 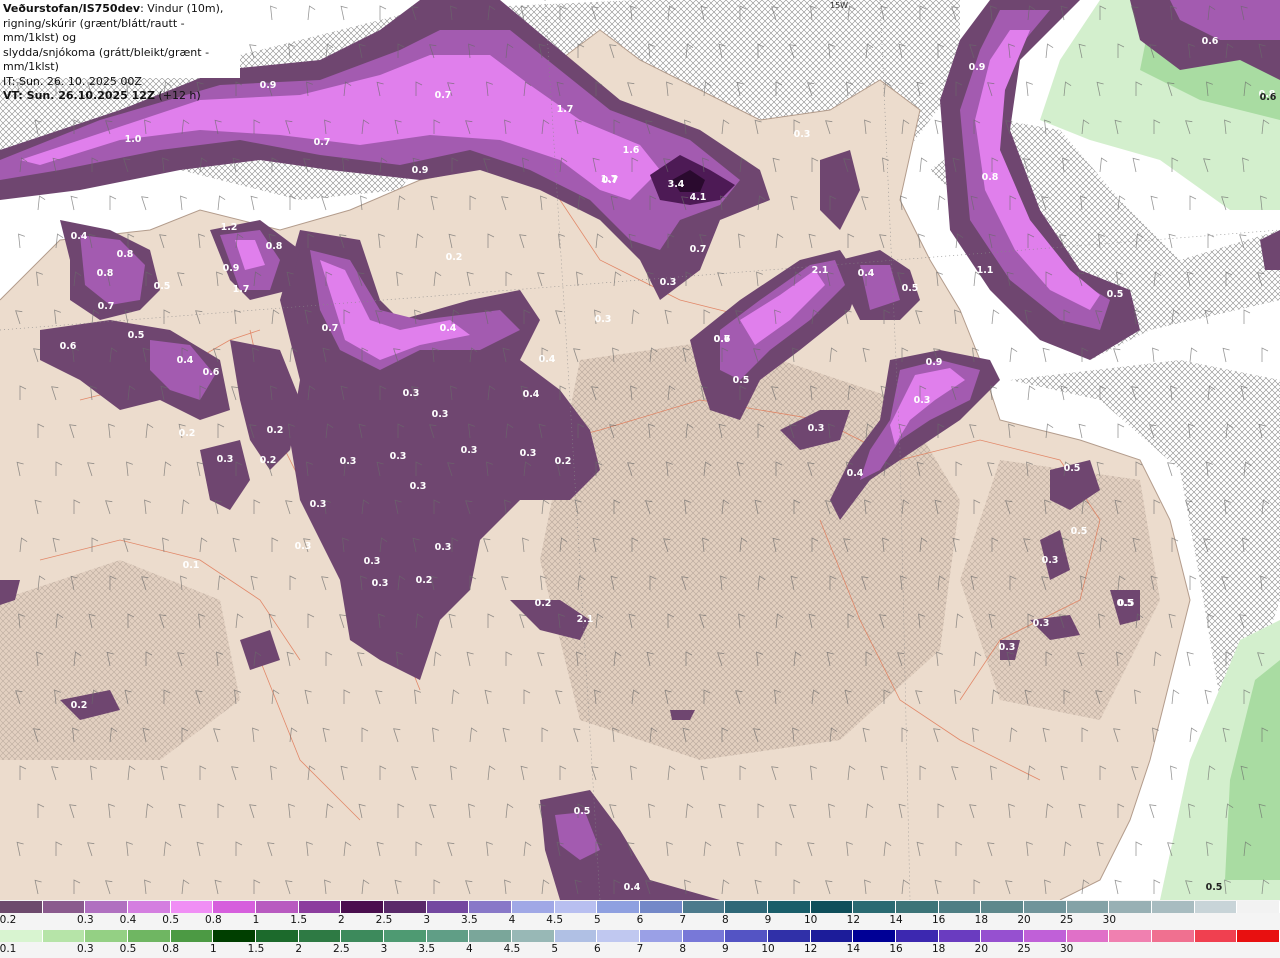 What do you see at coordinates (853, 920) in the screenshot?
I see `legend-tick-label: 12` at bounding box center [853, 920].